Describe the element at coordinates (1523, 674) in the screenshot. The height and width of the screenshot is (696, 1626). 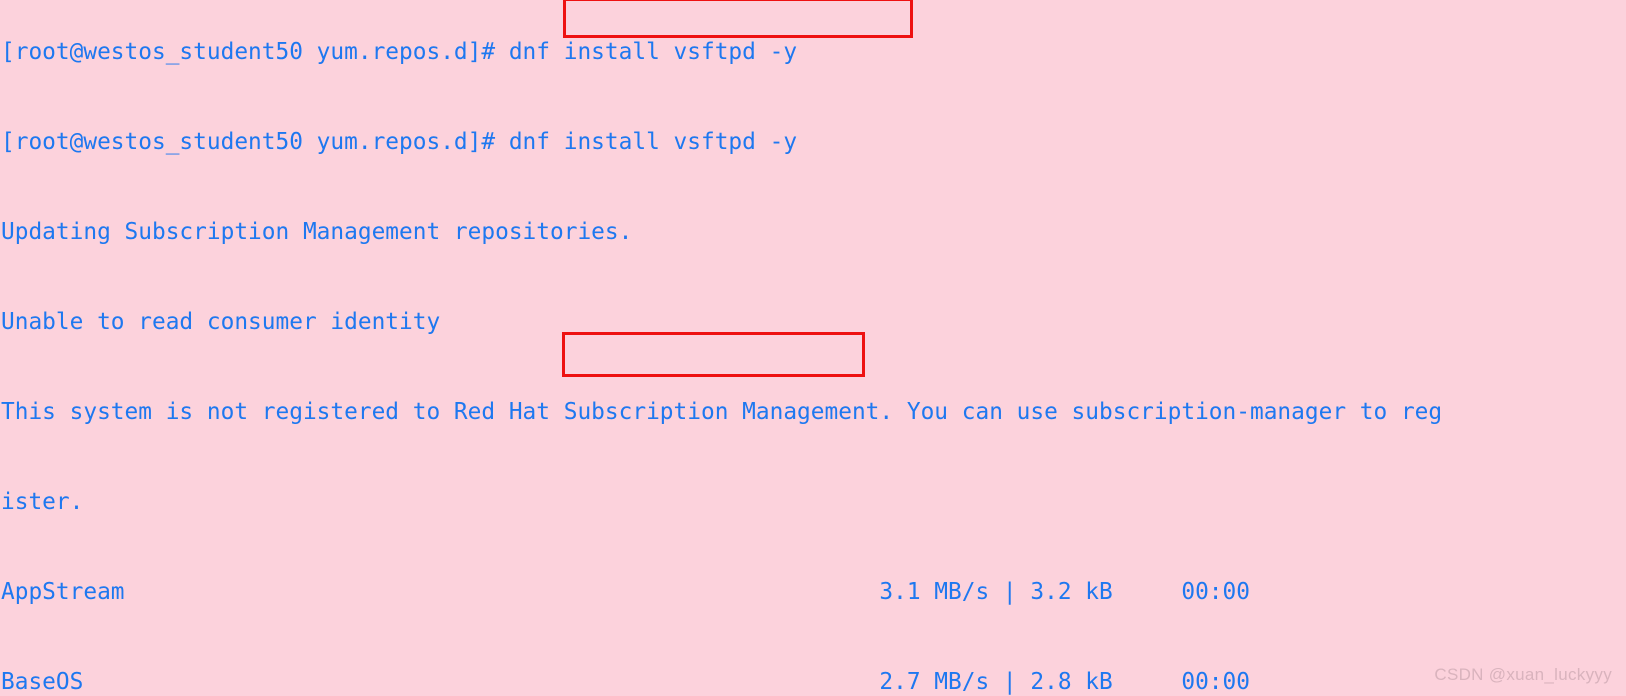
I see `watermark: CSDN @xuan_luckyyy` at that location.